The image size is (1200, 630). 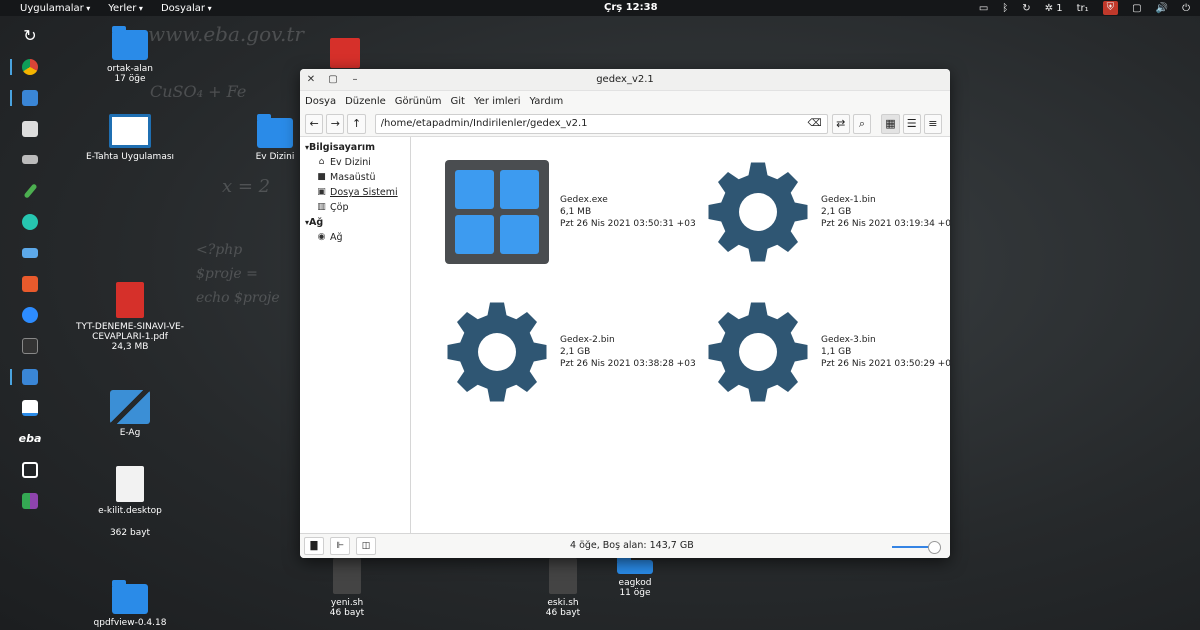 What do you see at coordinates (355, 237) in the screenshot?
I see `sidebar-item-network: ◉ Ağ` at bounding box center [355, 237].